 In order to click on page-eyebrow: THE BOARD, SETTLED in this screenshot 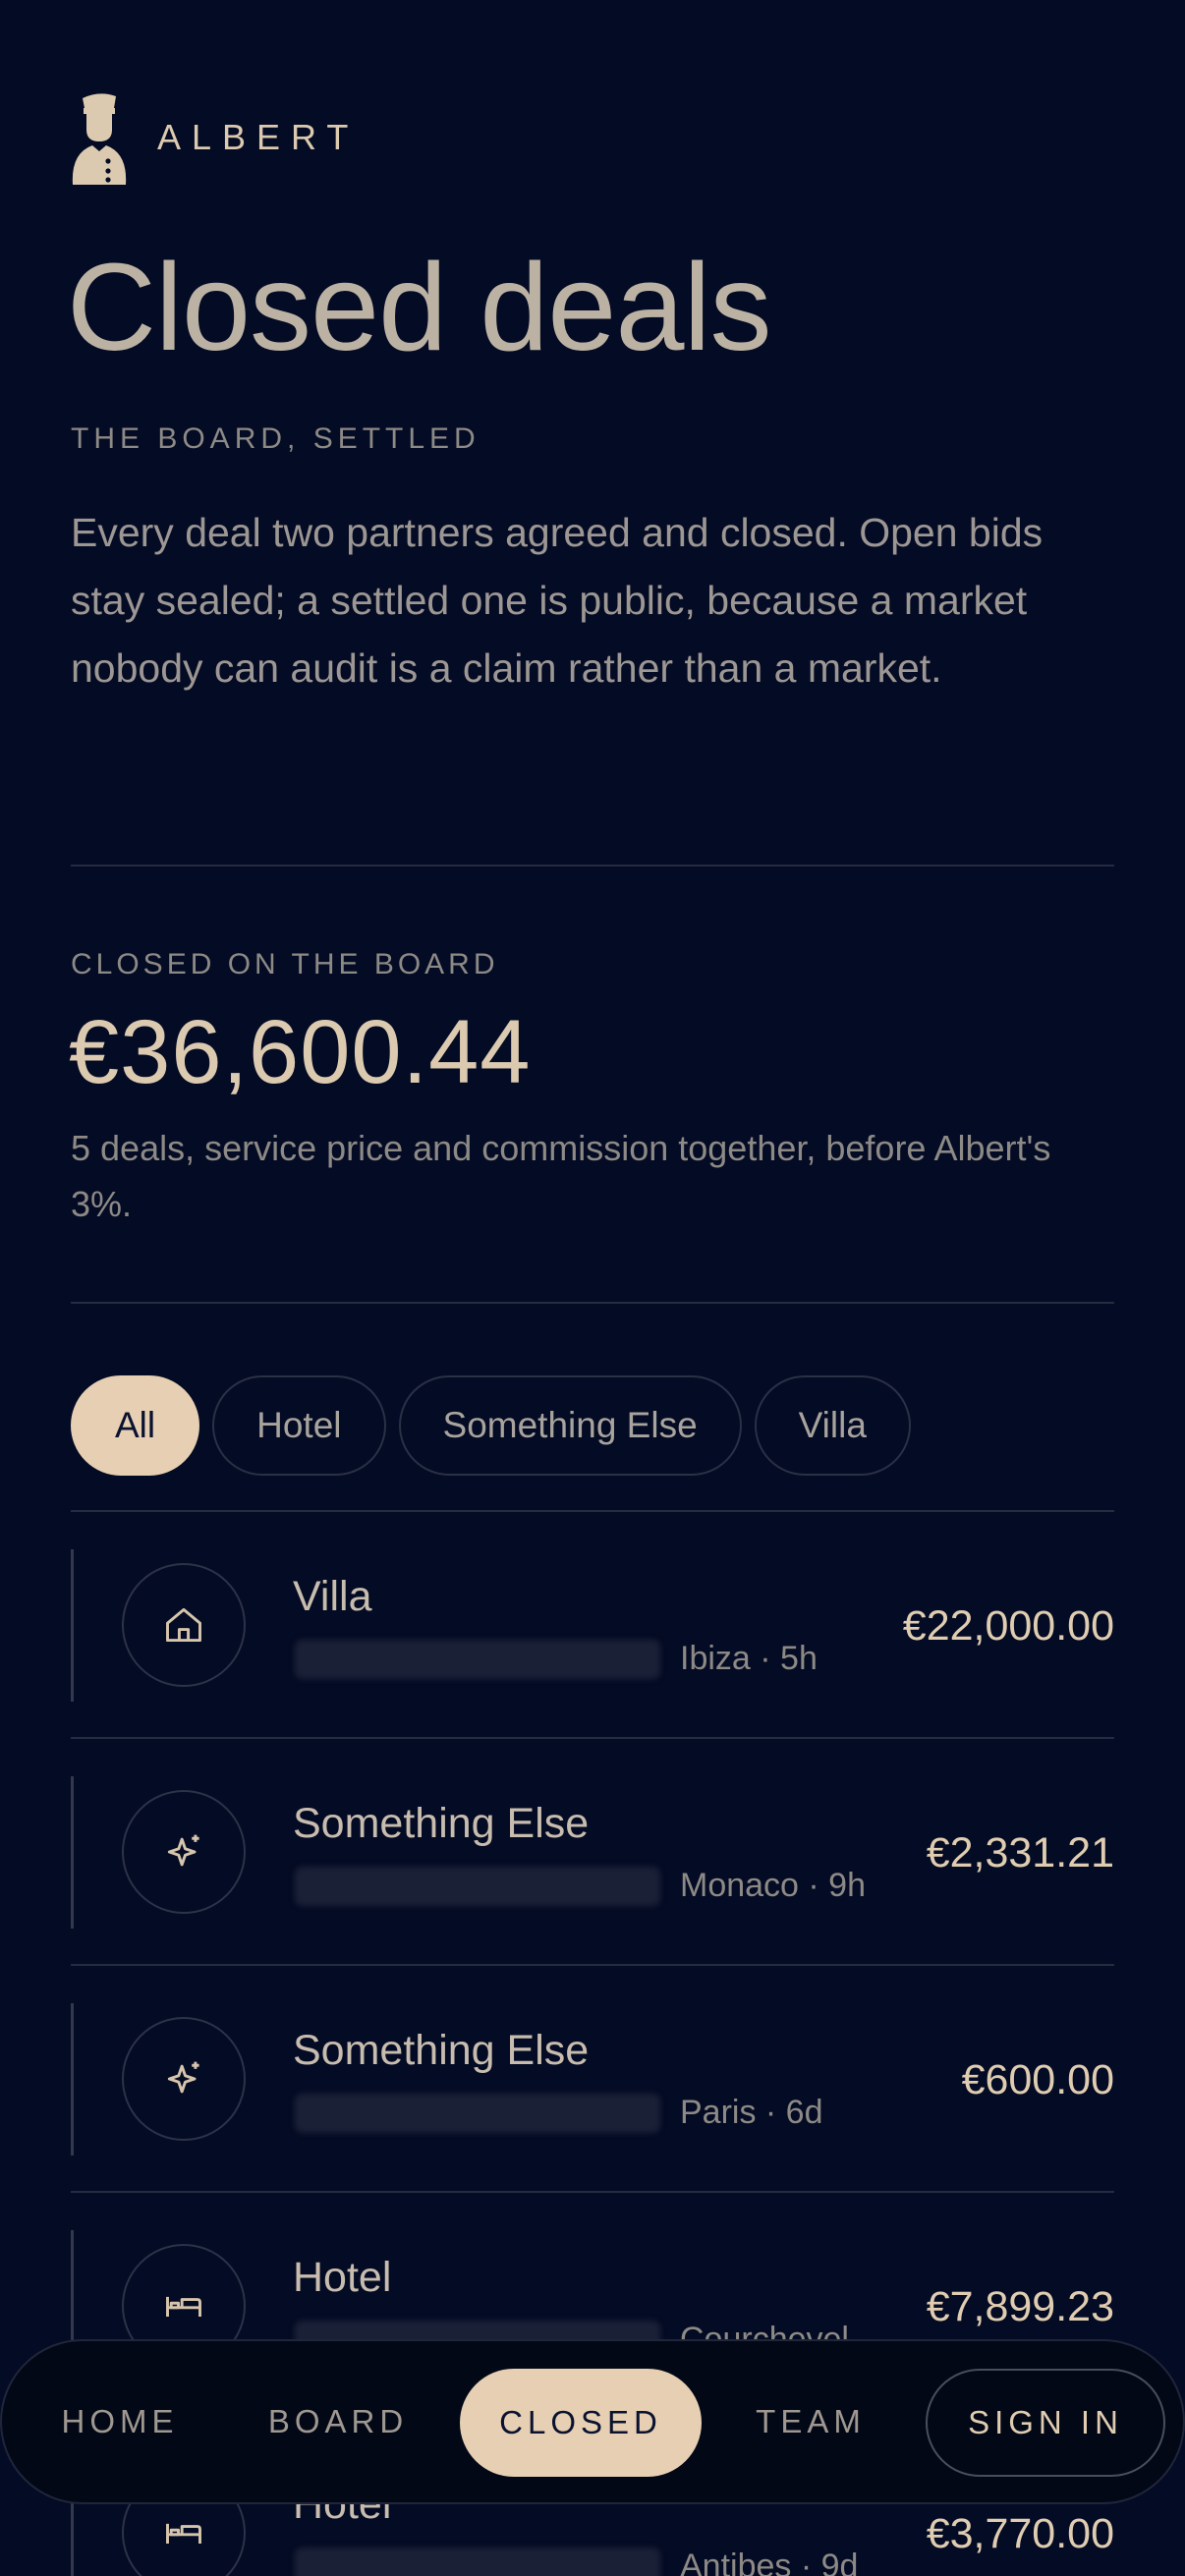, I will do `click(276, 438)`.